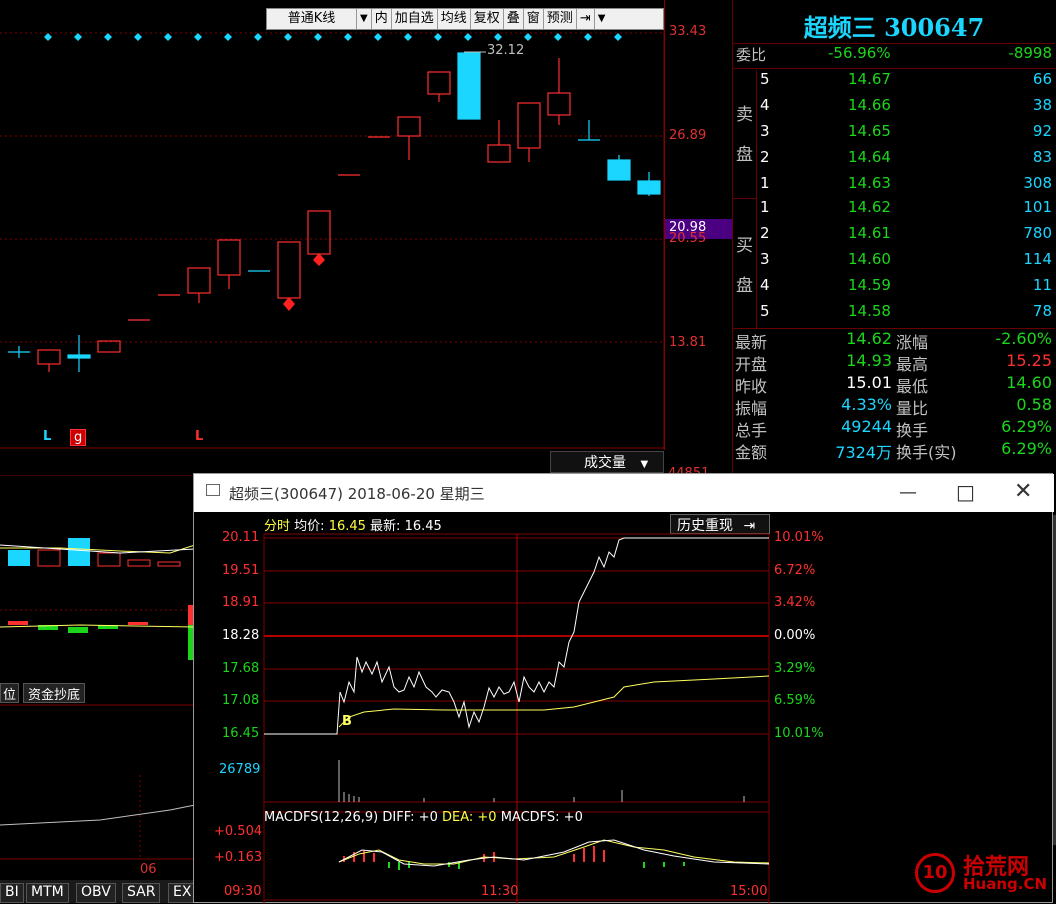 The image size is (1056, 904). Describe the element at coordinates (912, 430) in the screenshot. I see `stat-label: 换手` at that location.